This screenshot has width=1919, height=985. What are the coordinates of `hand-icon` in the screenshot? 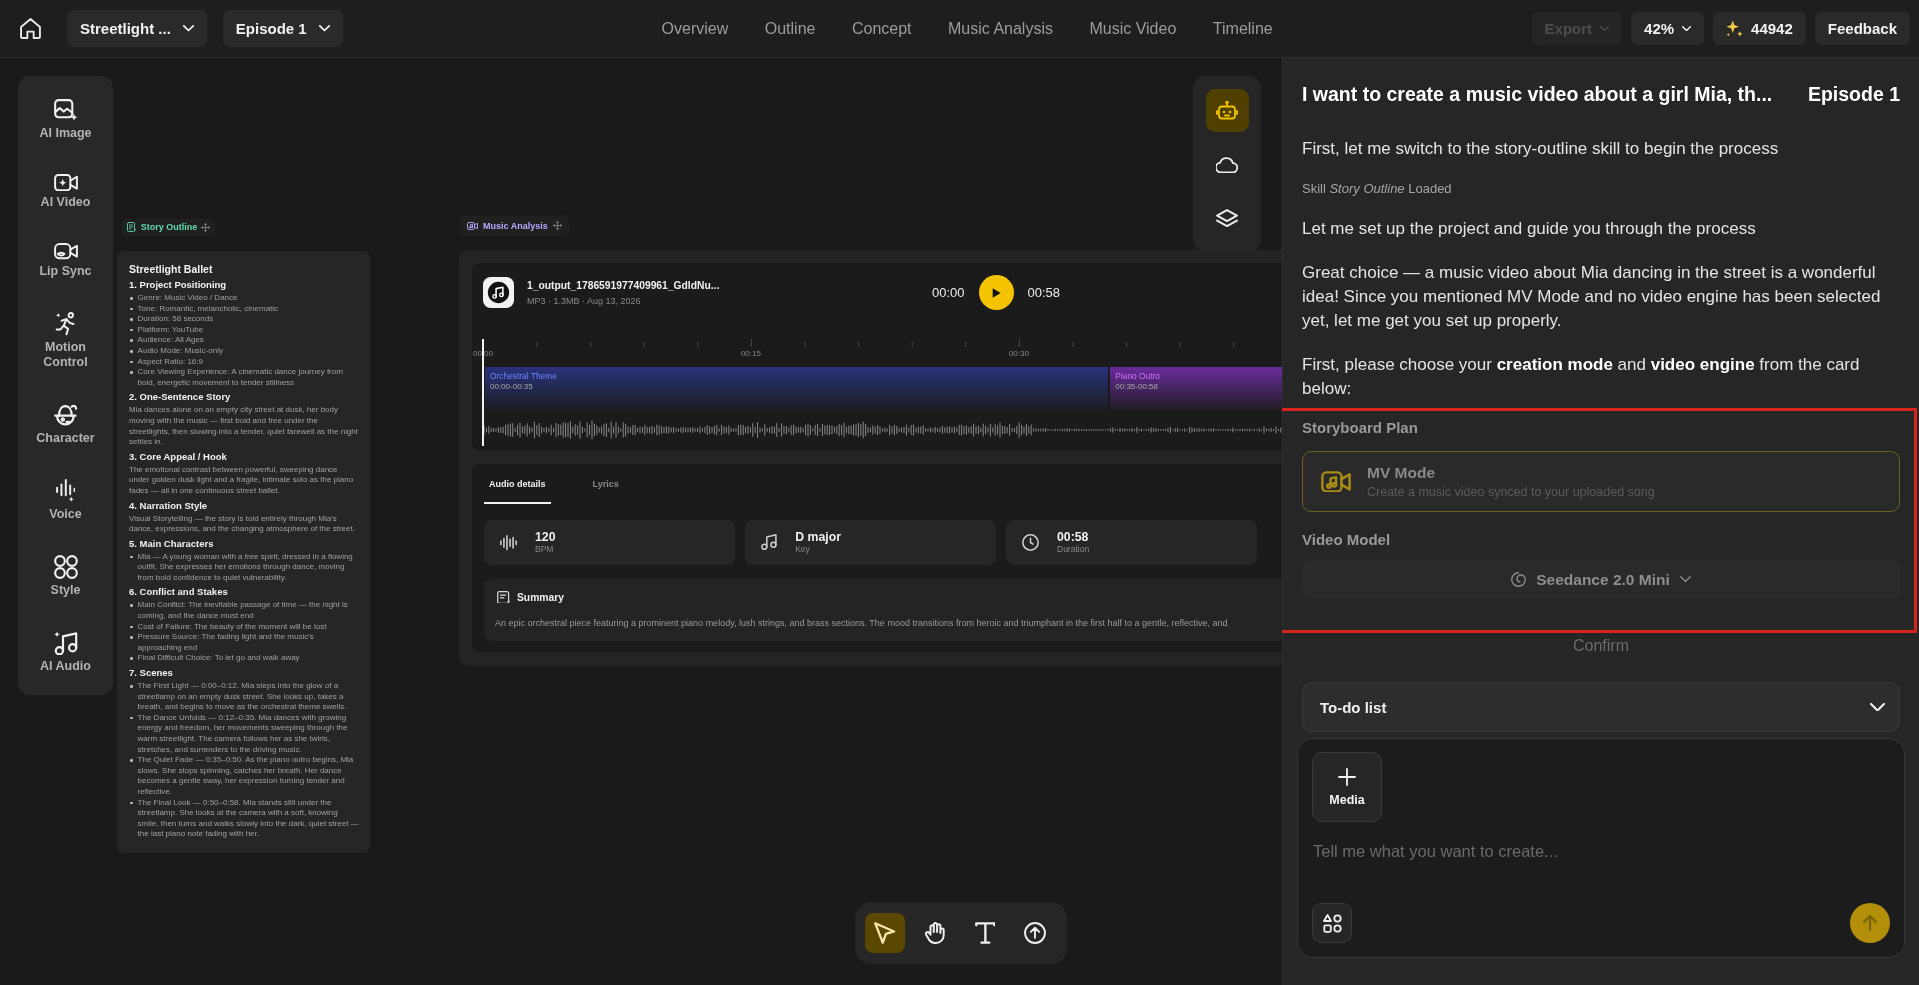 It's located at (935, 933).